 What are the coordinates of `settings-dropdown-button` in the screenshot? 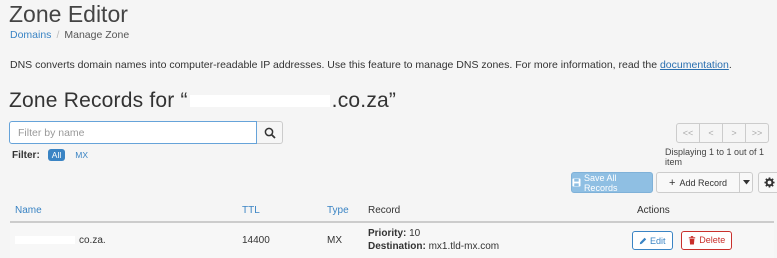 It's located at (767, 182).